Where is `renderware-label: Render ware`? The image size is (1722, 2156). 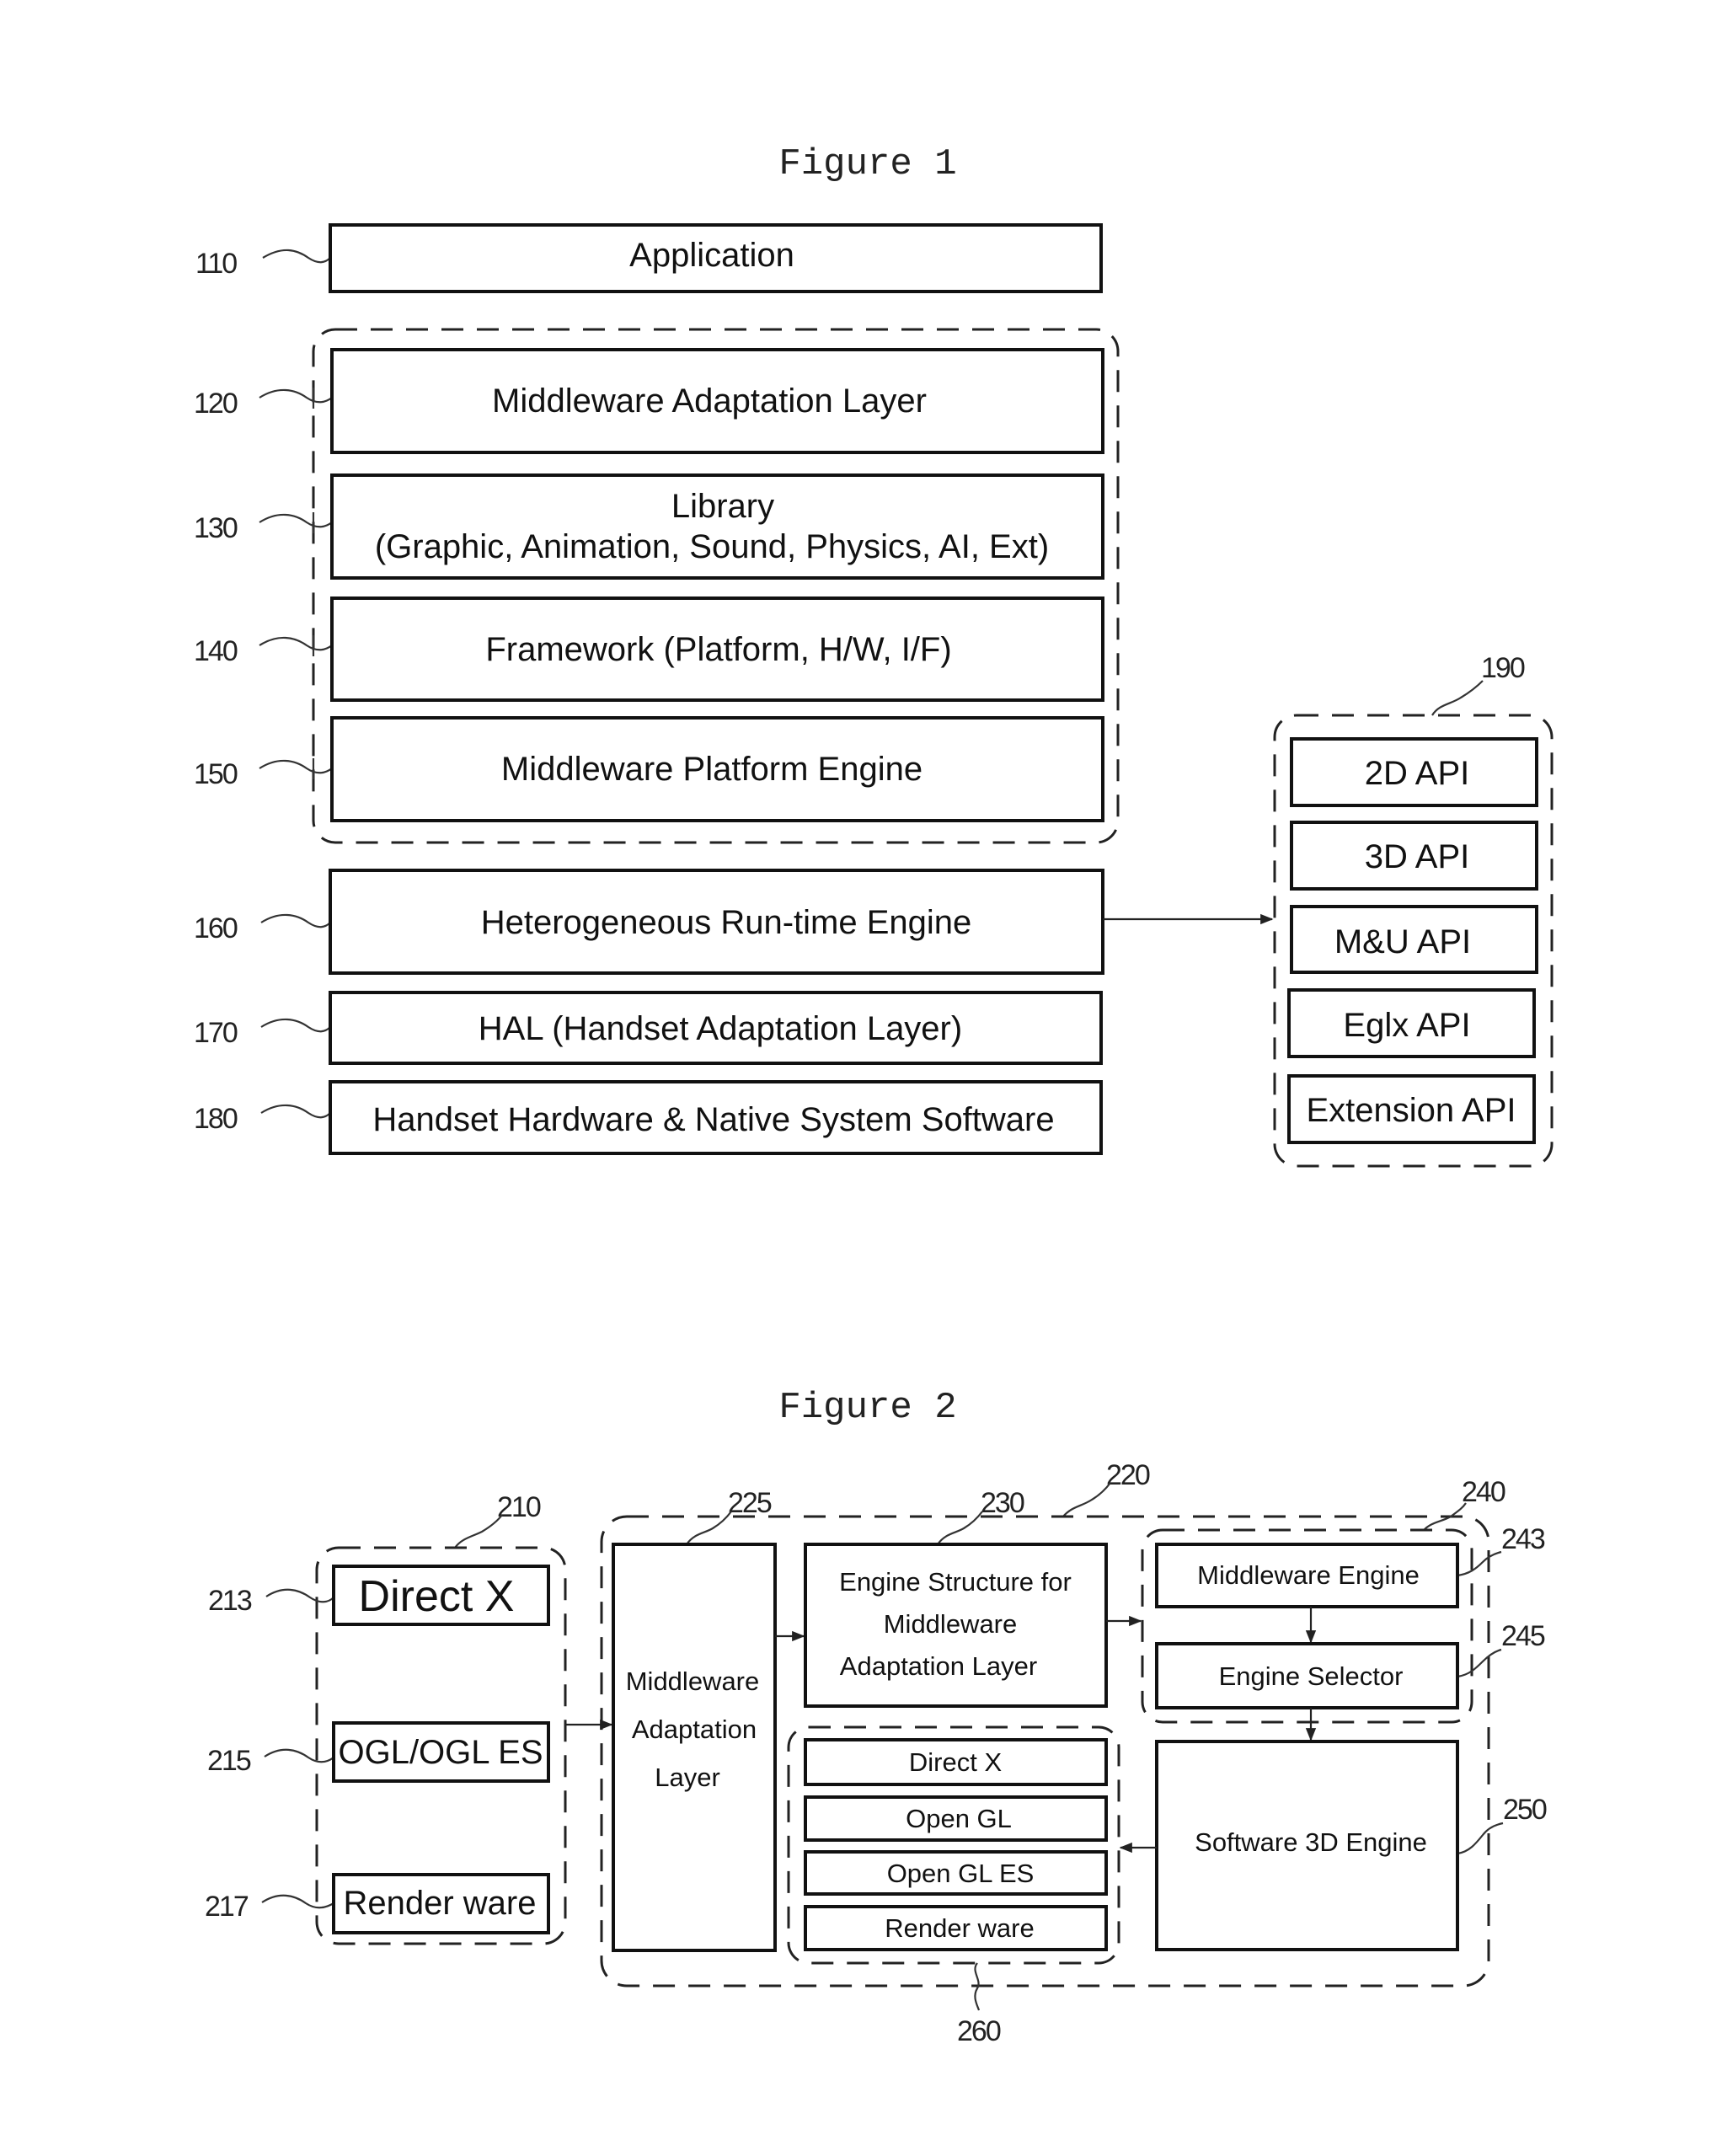
renderware-label: Render ware is located at coordinates (440, 1903).